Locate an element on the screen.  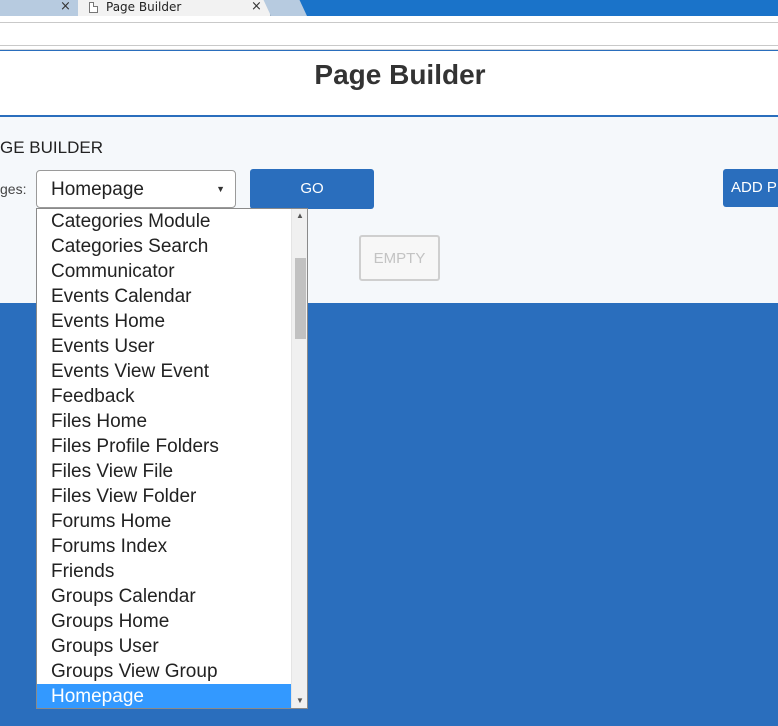
page-select-value: Homepage is located at coordinates (97, 189).